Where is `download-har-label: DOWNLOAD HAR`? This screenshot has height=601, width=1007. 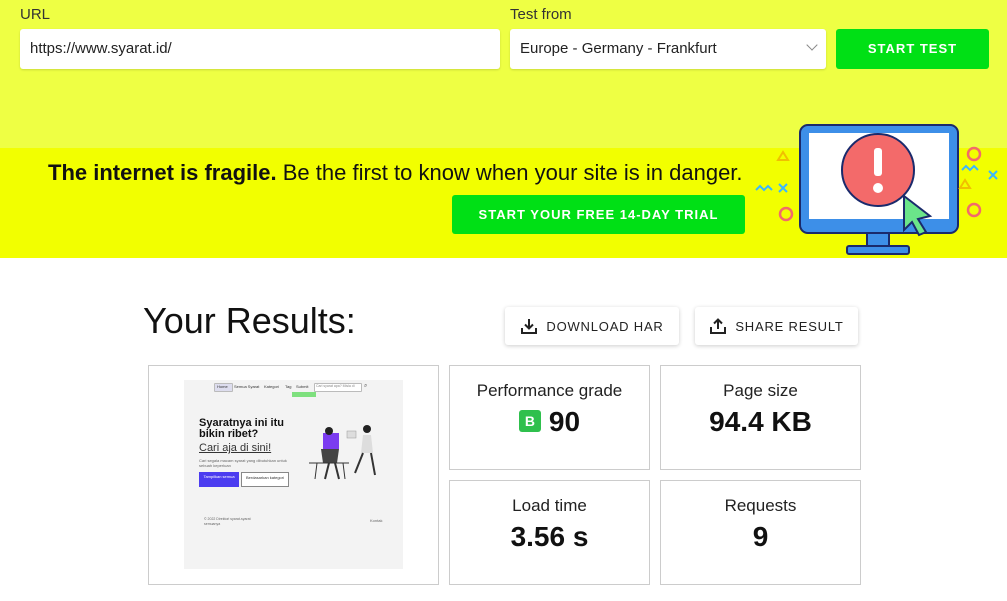 download-har-label: DOWNLOAD HAR is located at coordinates (605, 326).